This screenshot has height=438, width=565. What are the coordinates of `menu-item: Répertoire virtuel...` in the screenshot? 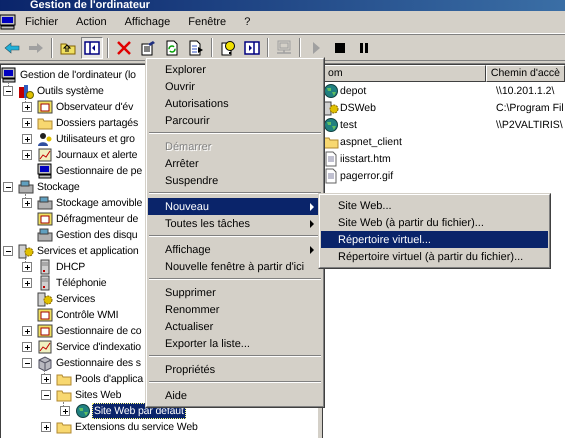 It's located at (434, 239).